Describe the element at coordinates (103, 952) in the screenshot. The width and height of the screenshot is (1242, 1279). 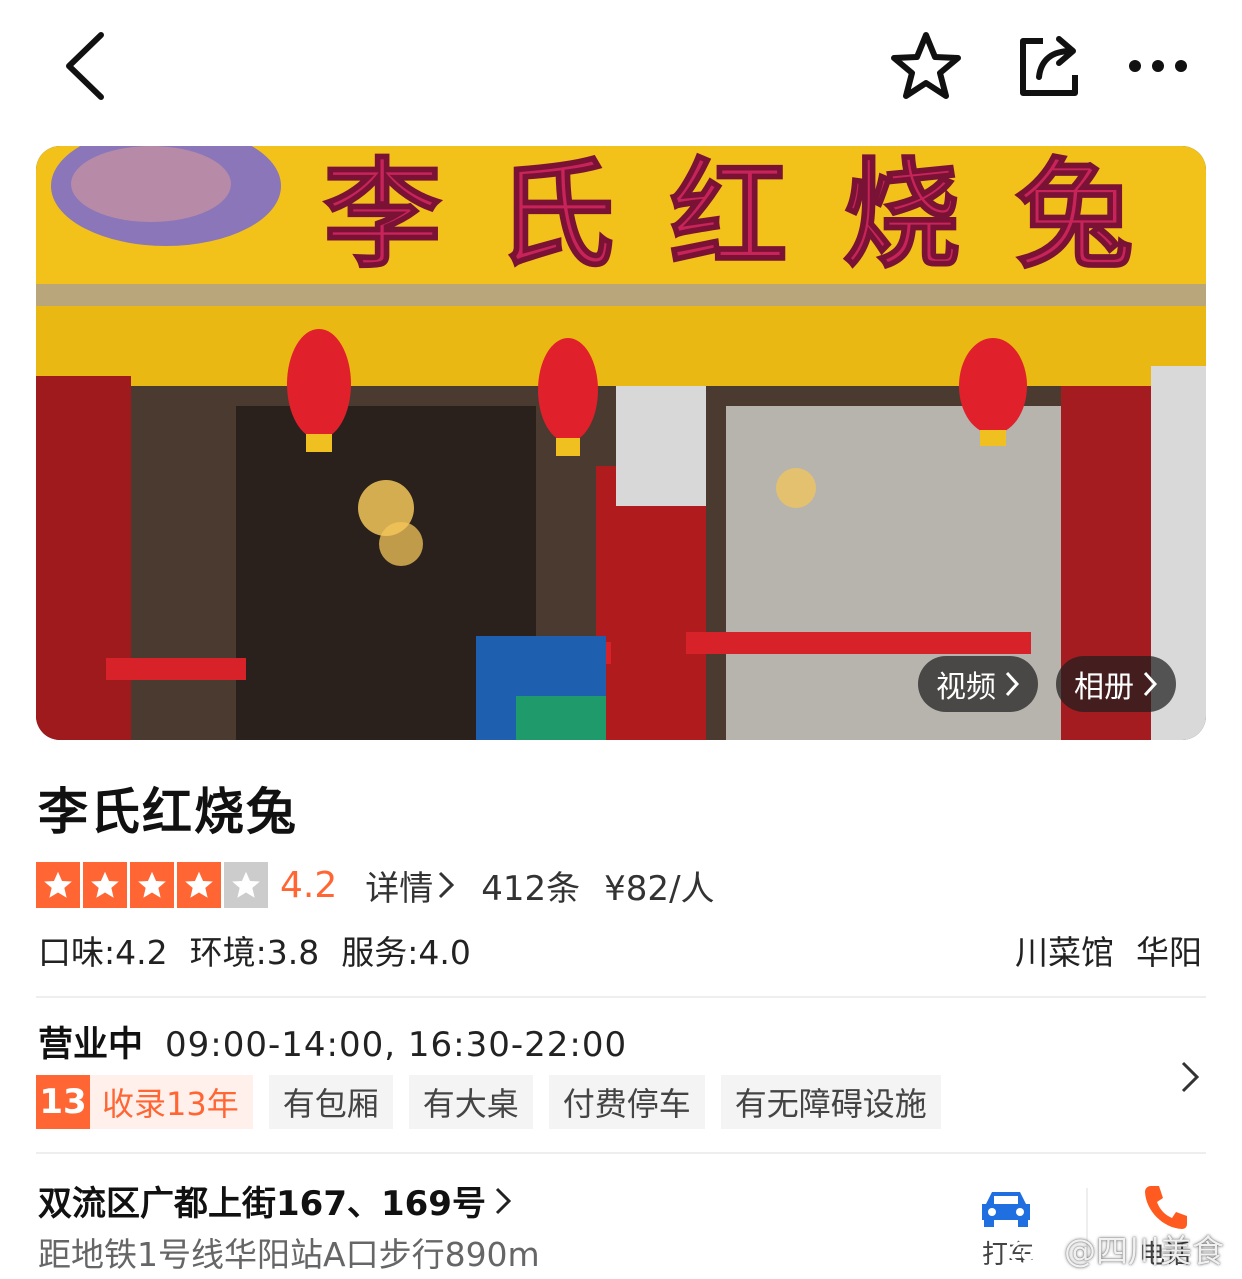
I see `taste-score: 口味:4.2` at that location.